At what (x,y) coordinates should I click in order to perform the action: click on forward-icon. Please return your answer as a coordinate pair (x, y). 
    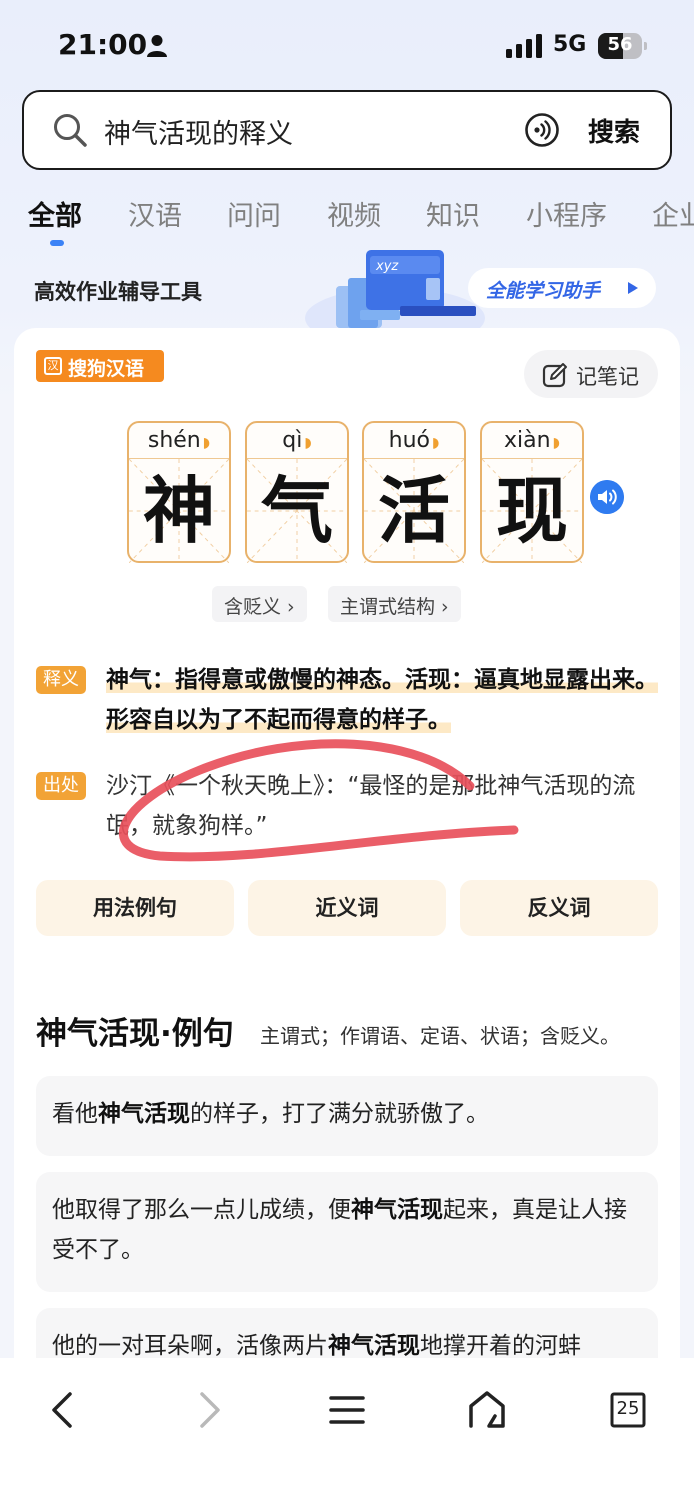
    Looking at the image, I should click on (208, 1410).